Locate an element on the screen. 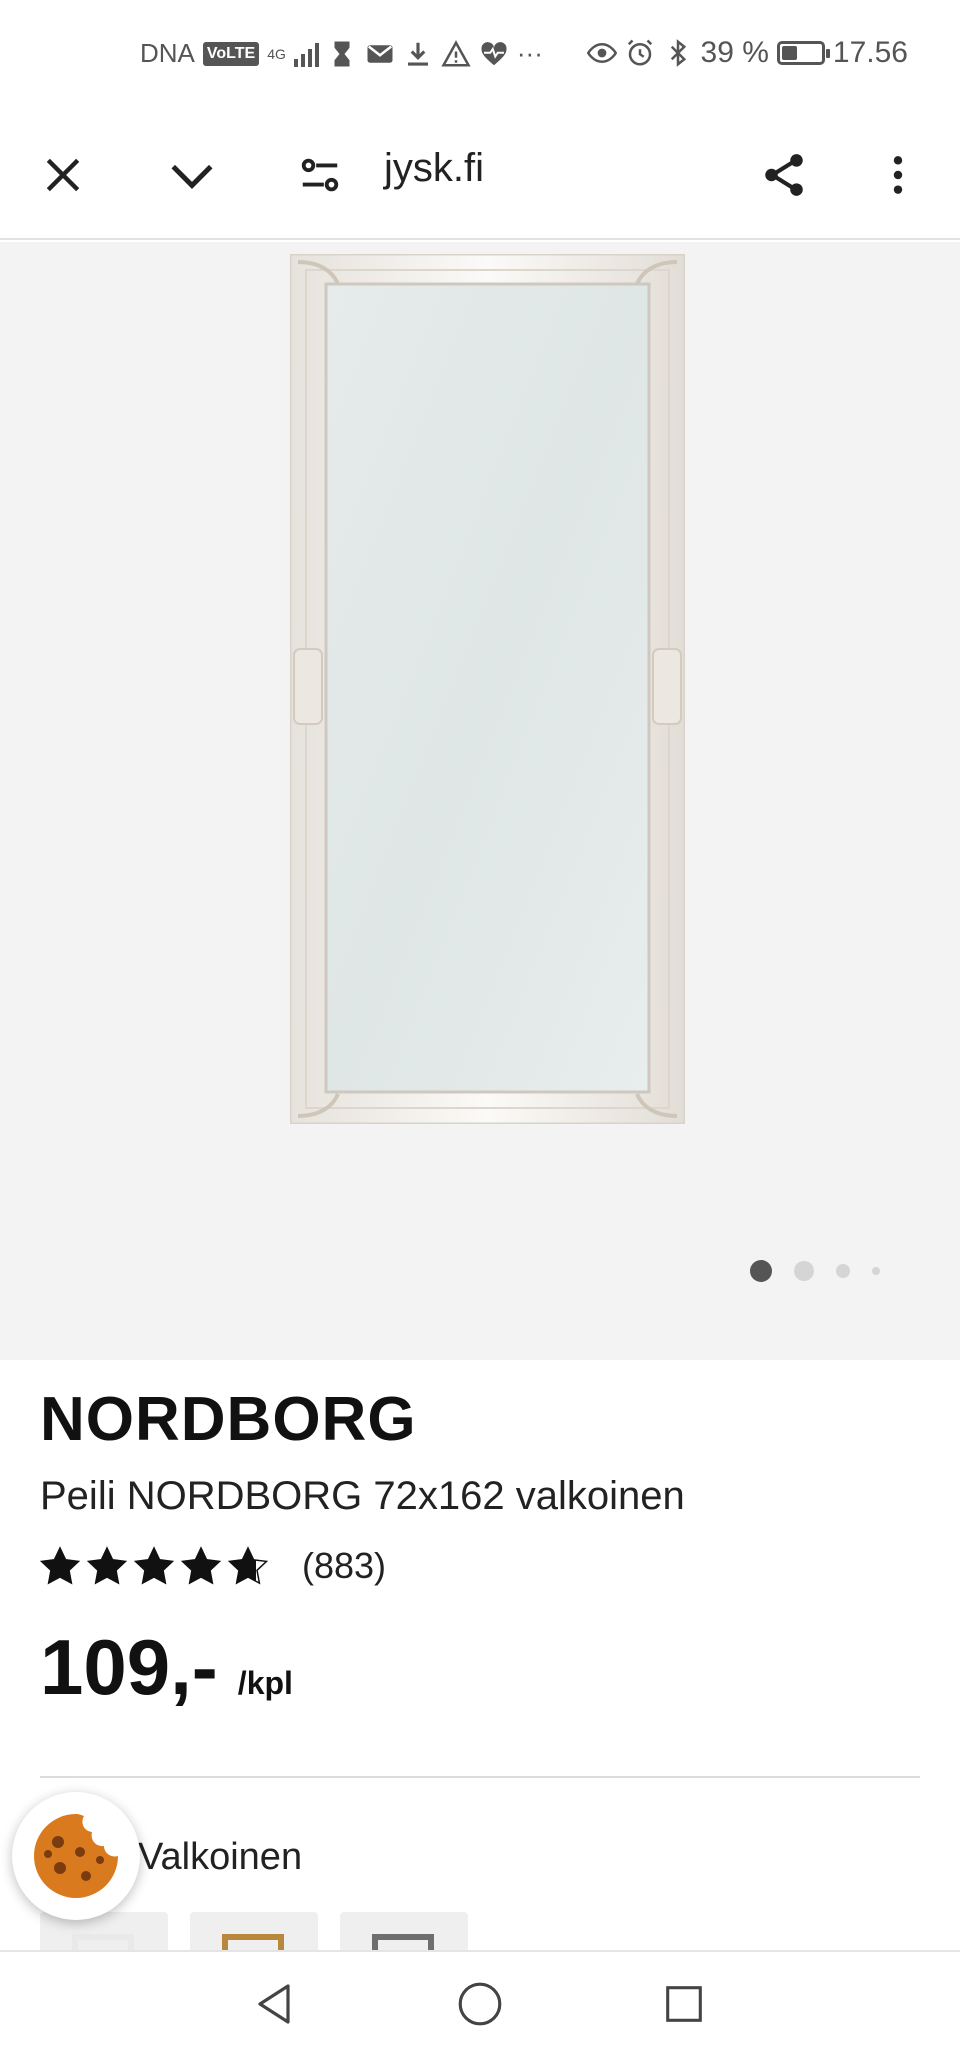 This screenshot has width=960, height=2053. gallery-pagination is located at coordinates (815, 1271).